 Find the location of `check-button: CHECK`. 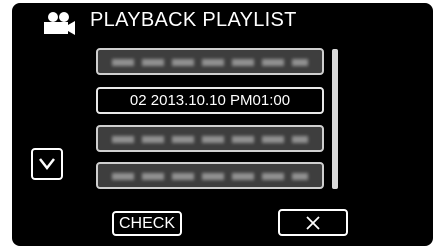

check-button: CHECK is located at coordinates (147, 223).